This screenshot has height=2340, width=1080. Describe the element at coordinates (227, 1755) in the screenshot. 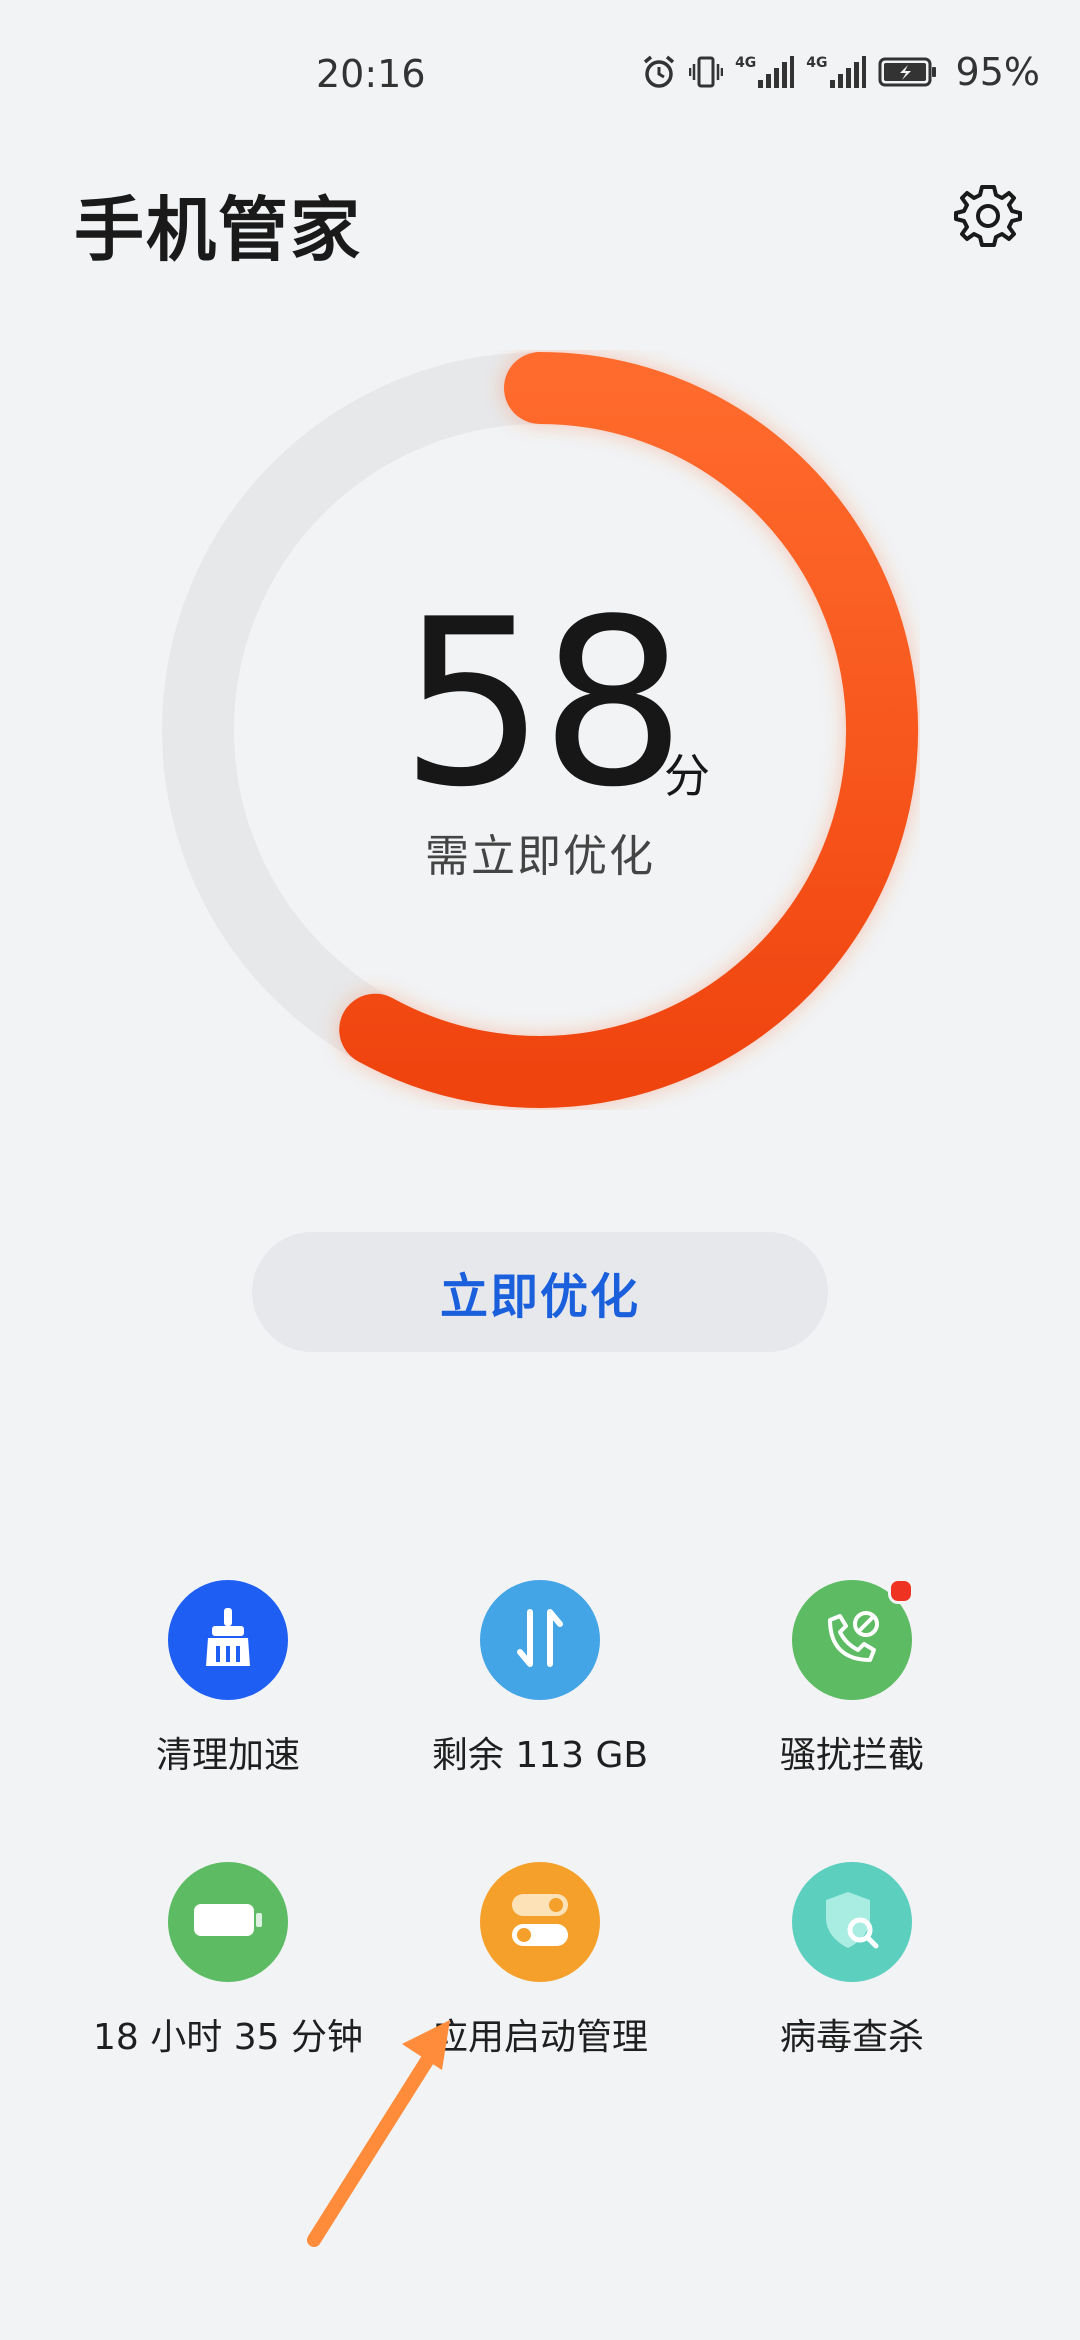

I see `tool-label: 清理加速` at that location.